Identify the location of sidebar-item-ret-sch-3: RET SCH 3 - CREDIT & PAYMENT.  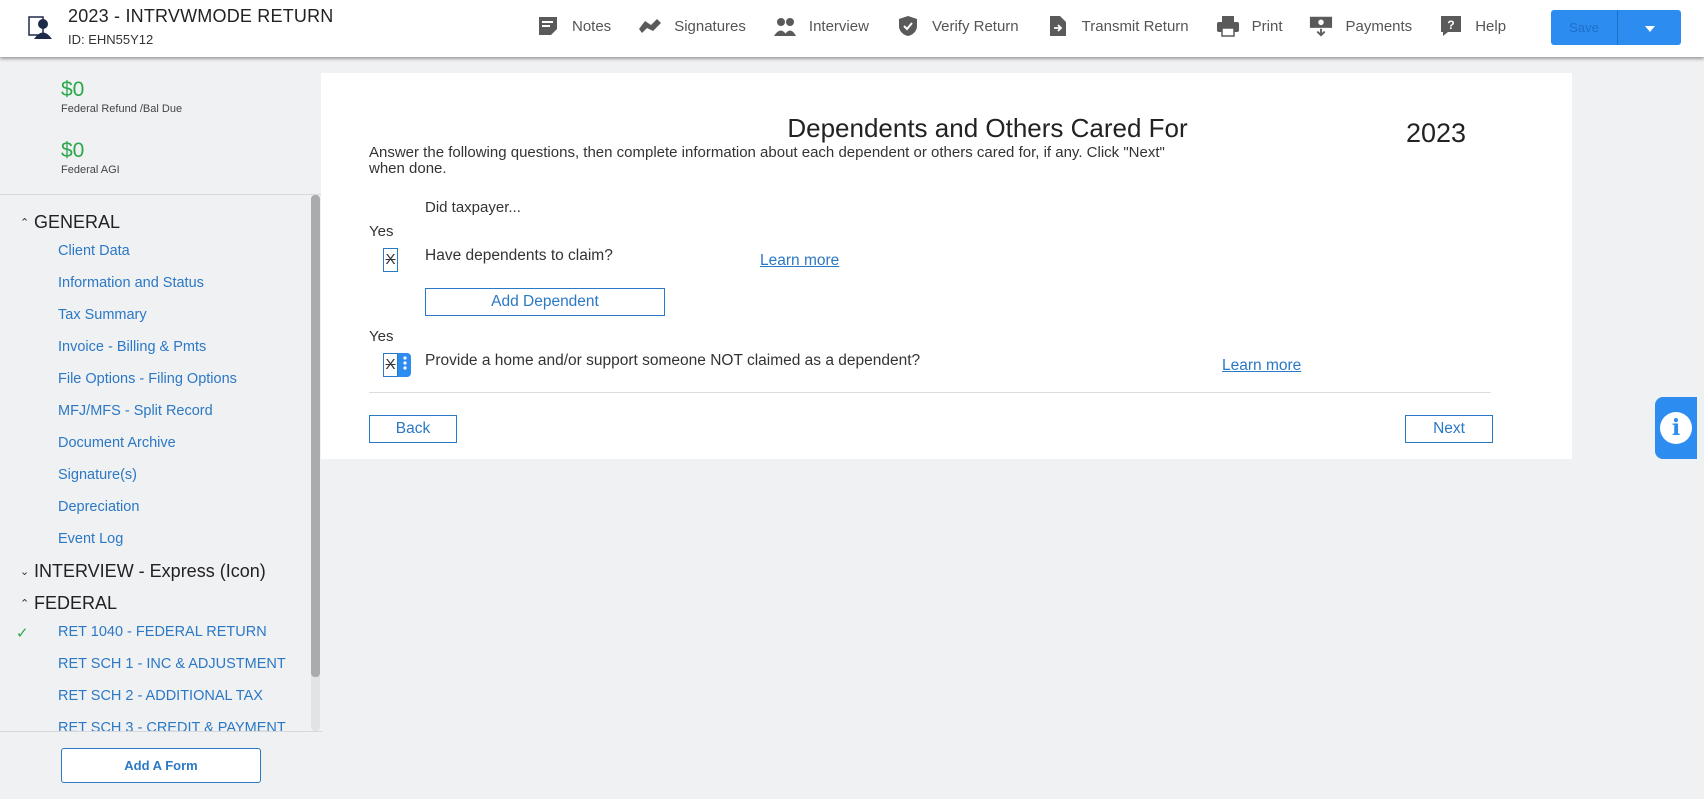
(172, 725).